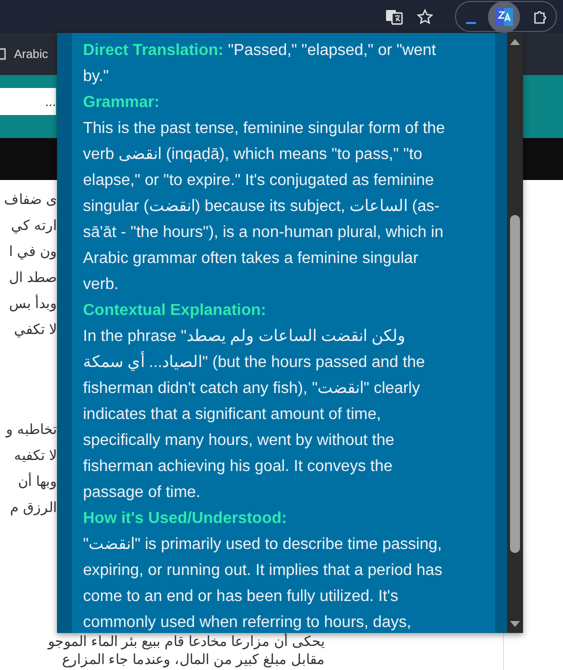  Describe the element at coordinates (504, 17) in the screenshot. I see `extension-icon` at that location.